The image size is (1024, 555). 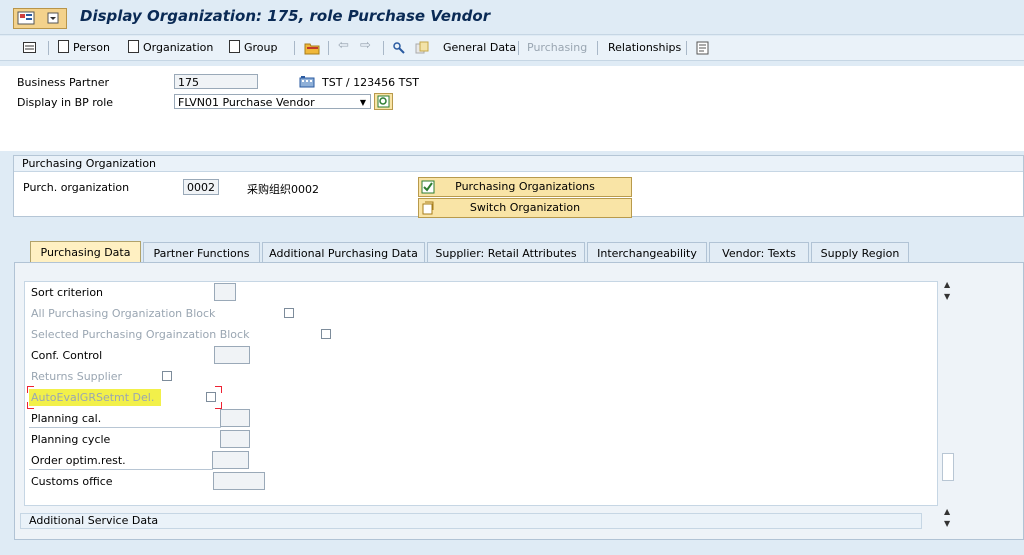 What do you see at coordinates (362, 102) in the screenshot?
I see `chevron-down-icon: ▼` at bounding box center [362, 102].